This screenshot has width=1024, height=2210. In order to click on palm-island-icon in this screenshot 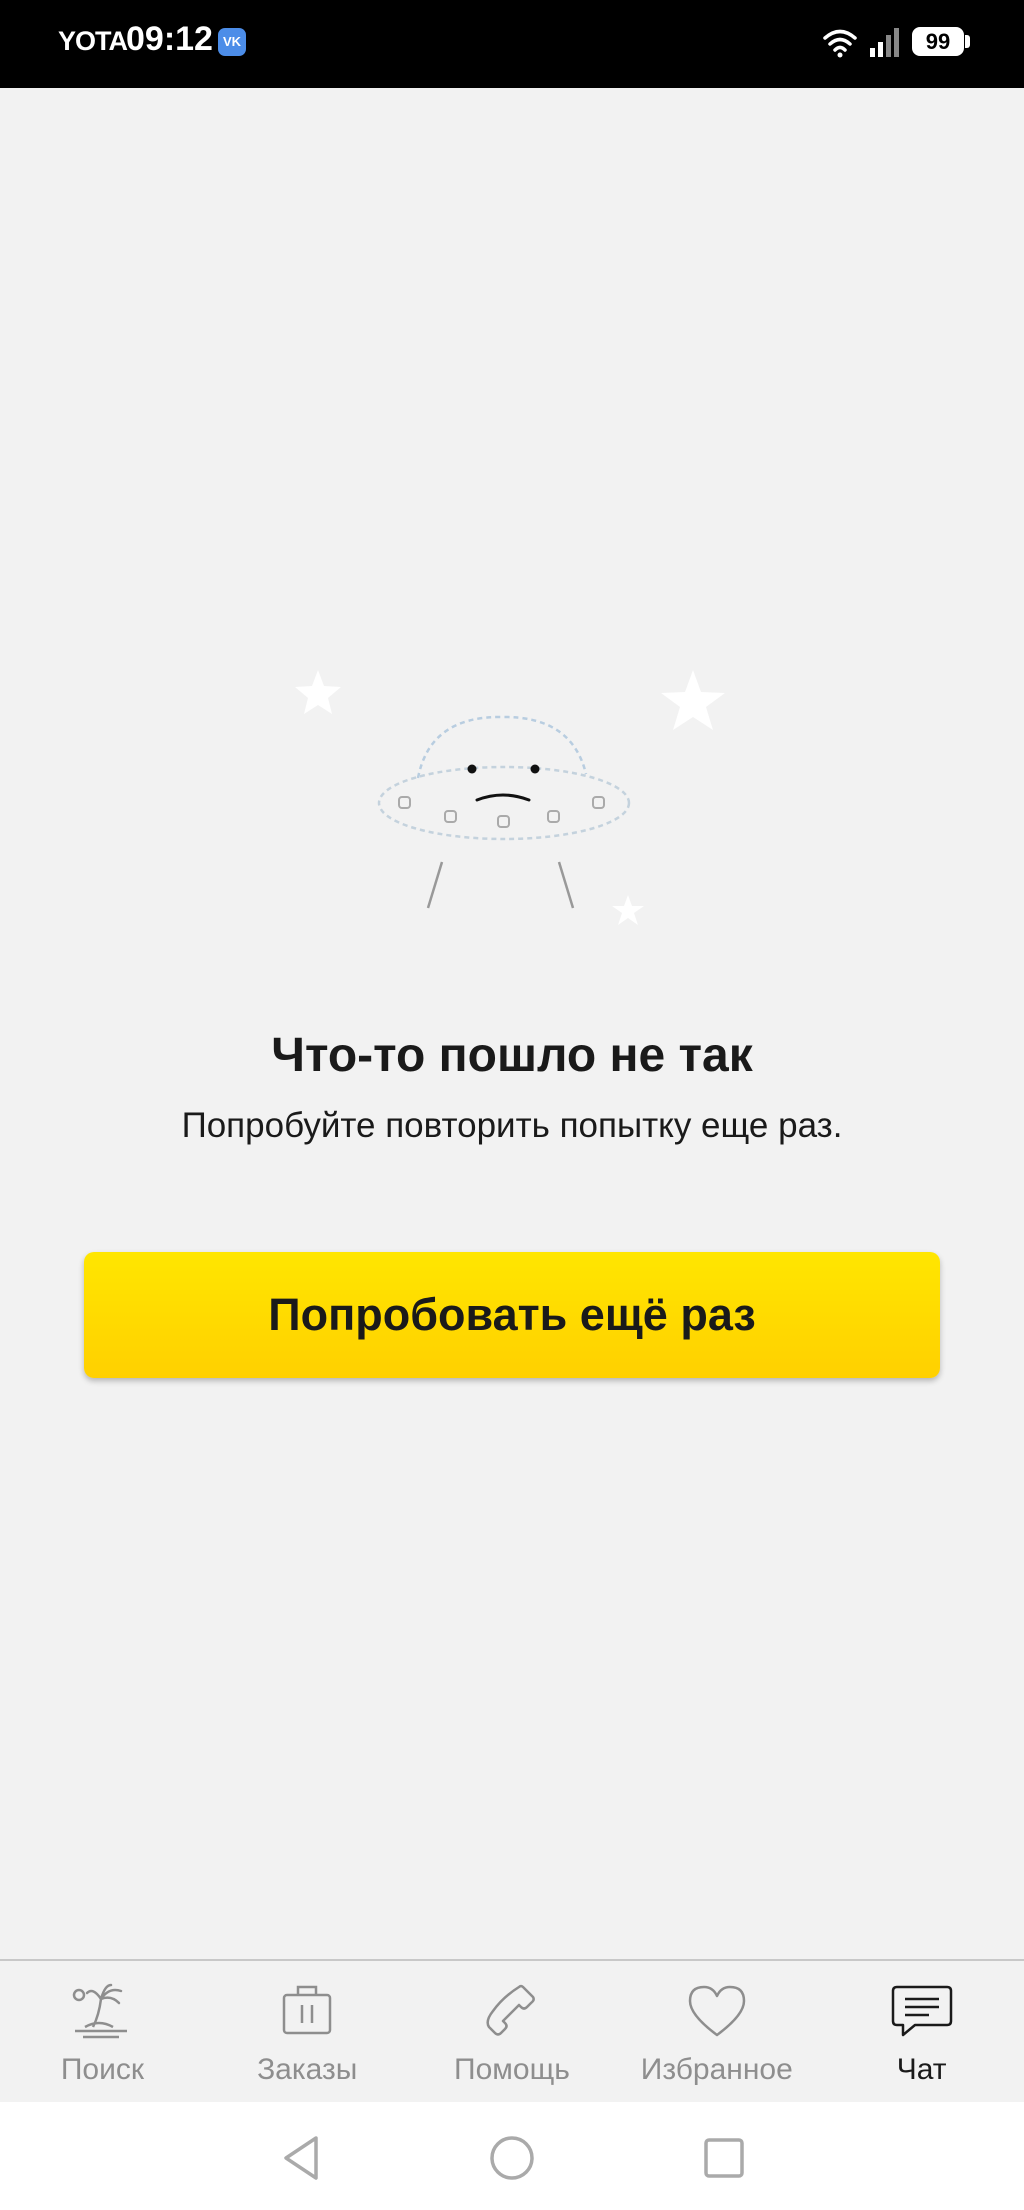, I will do `click(100, 2011)`.